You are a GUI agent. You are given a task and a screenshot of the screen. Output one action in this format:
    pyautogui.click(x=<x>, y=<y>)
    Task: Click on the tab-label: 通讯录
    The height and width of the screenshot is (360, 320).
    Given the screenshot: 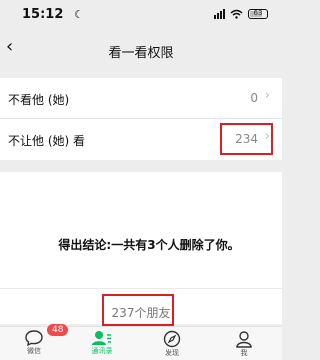 What is the action you would take?
    pyautogui.click(x=102, y=351)
    